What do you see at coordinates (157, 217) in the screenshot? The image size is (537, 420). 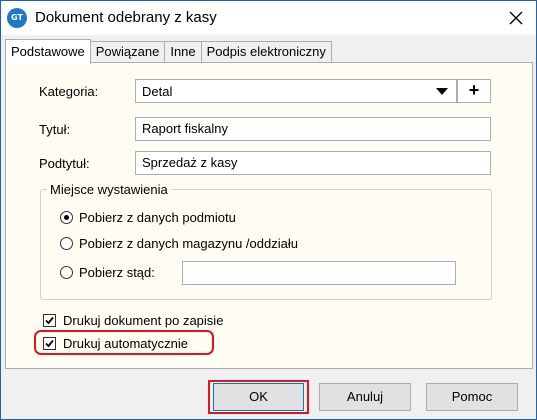 I see `radio-label: Pobierz z danych podmiotu` at bounding box center [157, 217].